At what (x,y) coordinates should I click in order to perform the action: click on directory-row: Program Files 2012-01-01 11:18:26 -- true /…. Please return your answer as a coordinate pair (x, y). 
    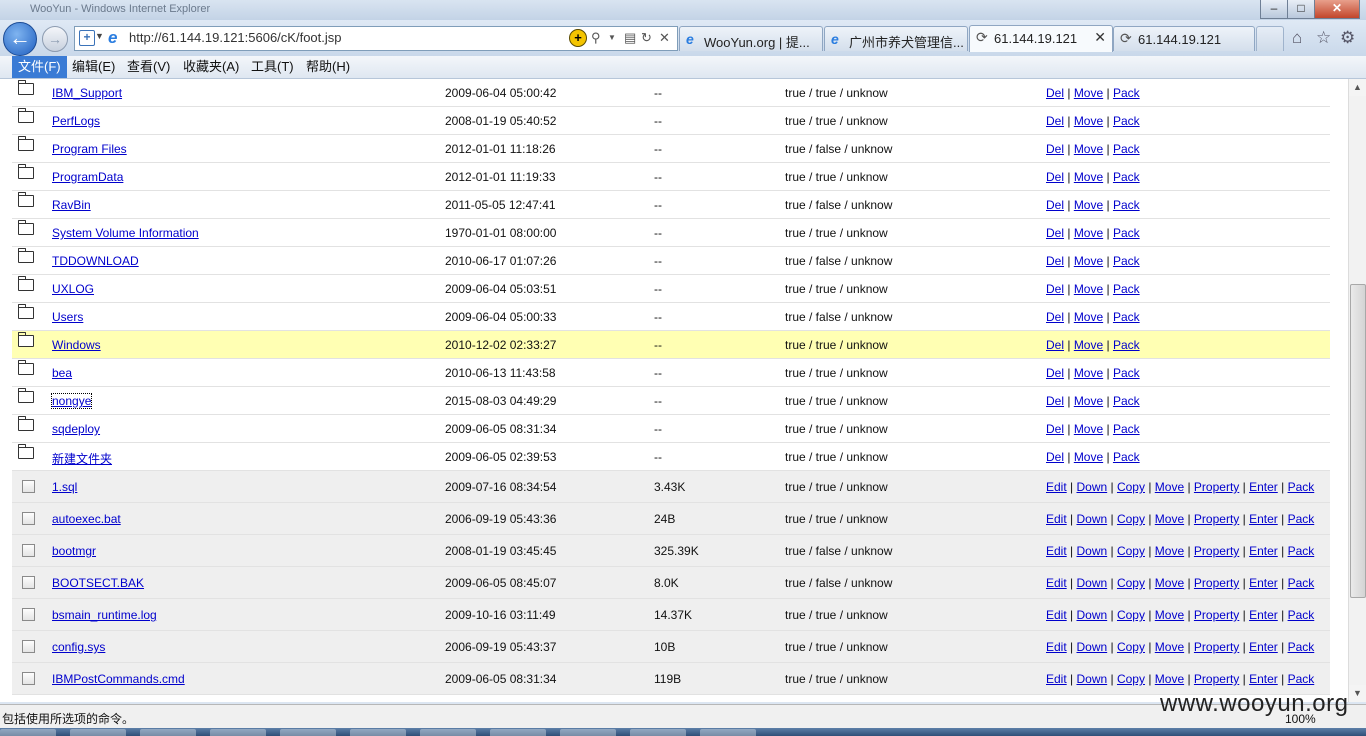
    Looking at the image, I should click on (671, 149).